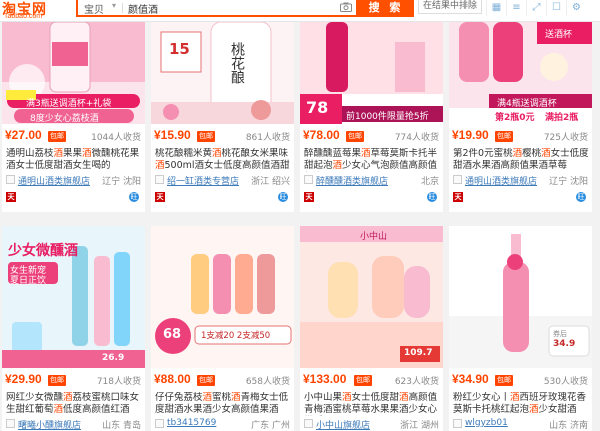  I want to click on price: ¥19.90, so click(470, 135).